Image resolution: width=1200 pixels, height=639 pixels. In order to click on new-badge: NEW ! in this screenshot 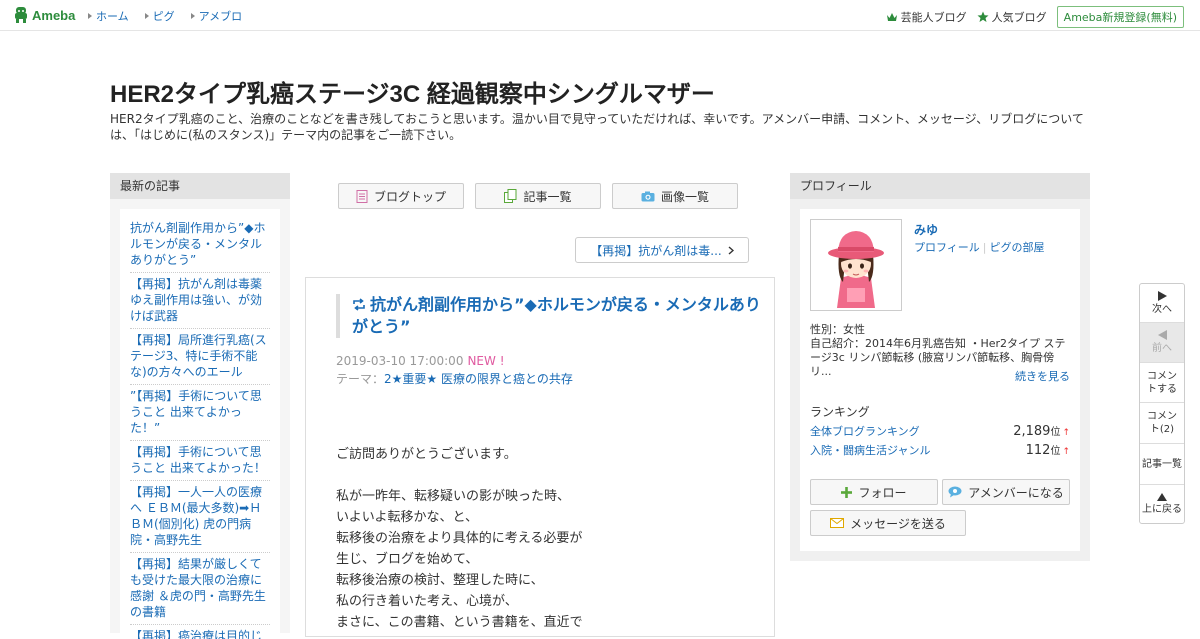, I will do `click(486, 361)`.